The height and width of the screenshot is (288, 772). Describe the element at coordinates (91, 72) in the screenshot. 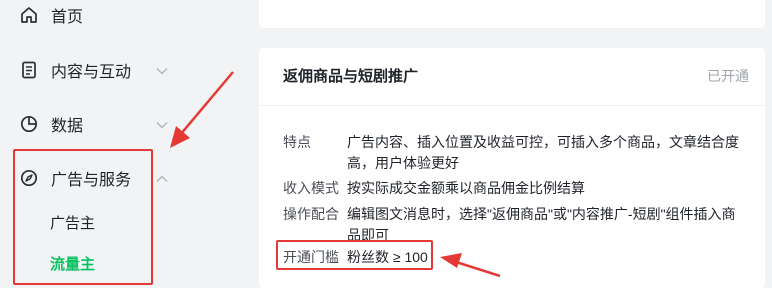

I see `sidebar-item-label: 内容与互动` at that location.